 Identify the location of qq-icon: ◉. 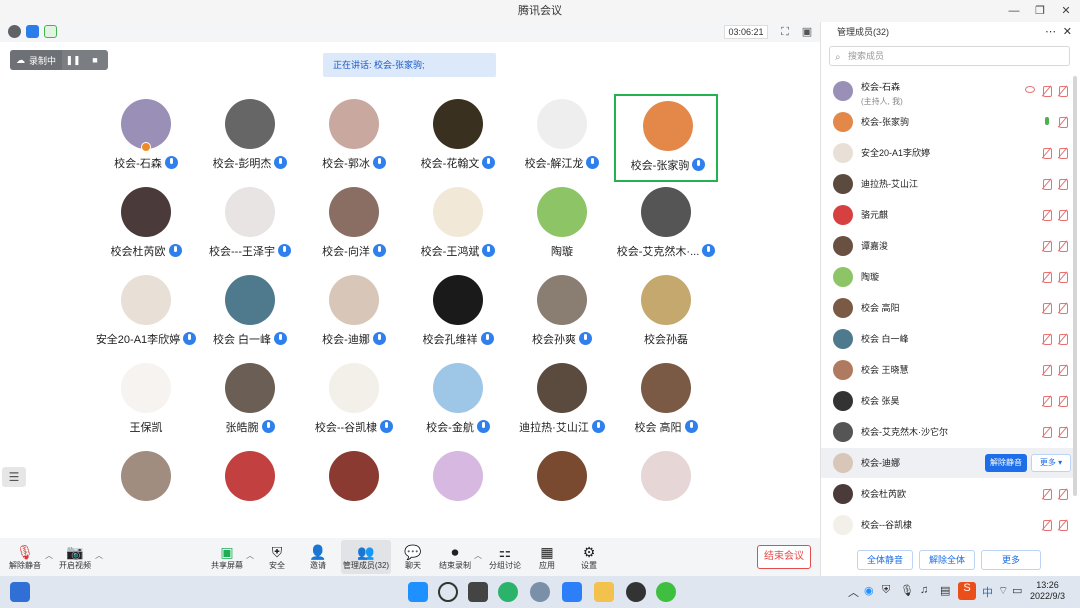
(869, 590).